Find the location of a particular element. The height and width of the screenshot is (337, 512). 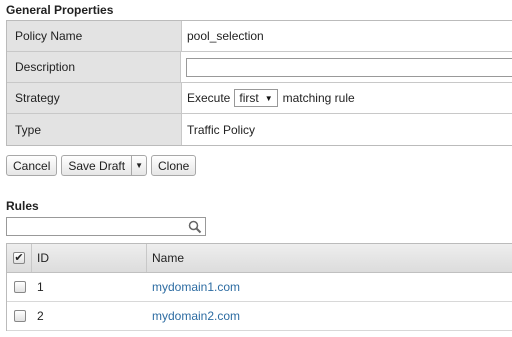

strategy-suffix: matching rule is located at coordinates (318, 98).